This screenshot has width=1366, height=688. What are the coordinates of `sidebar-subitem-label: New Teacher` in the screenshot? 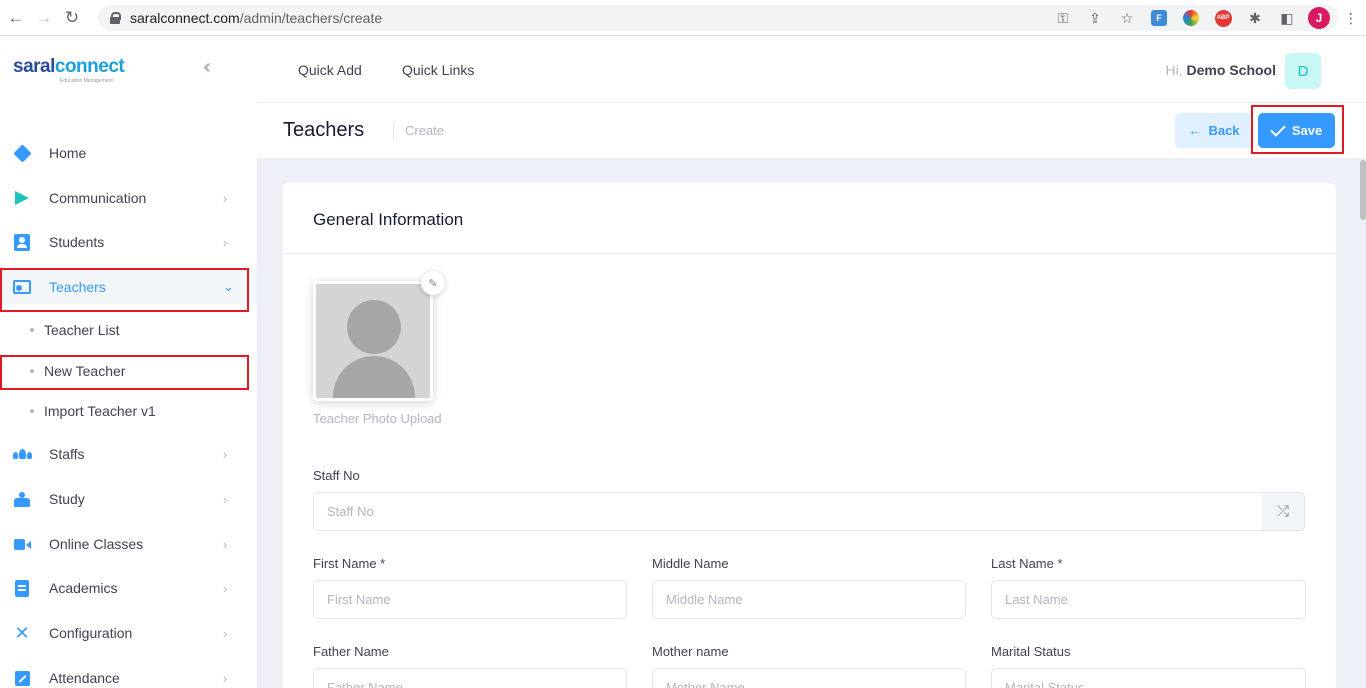 It's located at (85, 371).